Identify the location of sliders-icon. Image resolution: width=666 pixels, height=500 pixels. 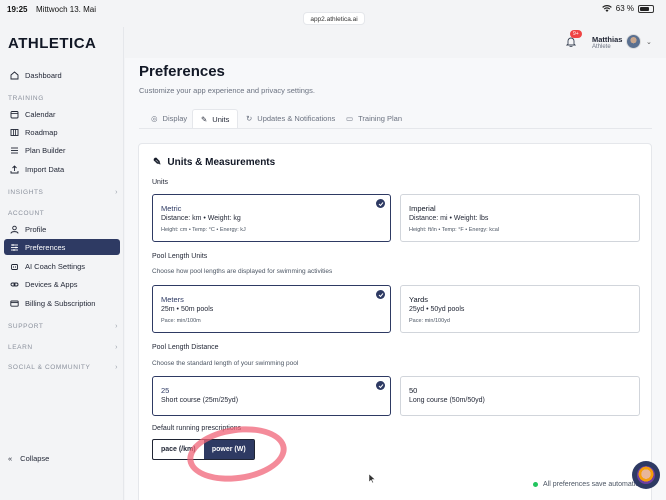
(14, 247).